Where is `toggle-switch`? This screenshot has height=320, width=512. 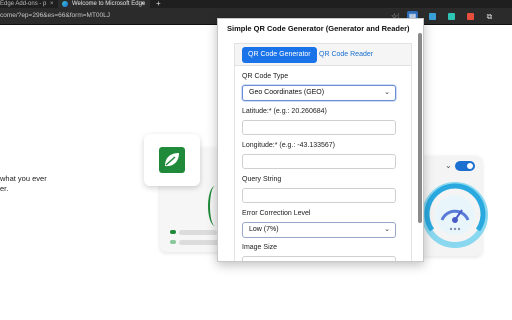 toggle-switch is located at coordinates (465, 166).